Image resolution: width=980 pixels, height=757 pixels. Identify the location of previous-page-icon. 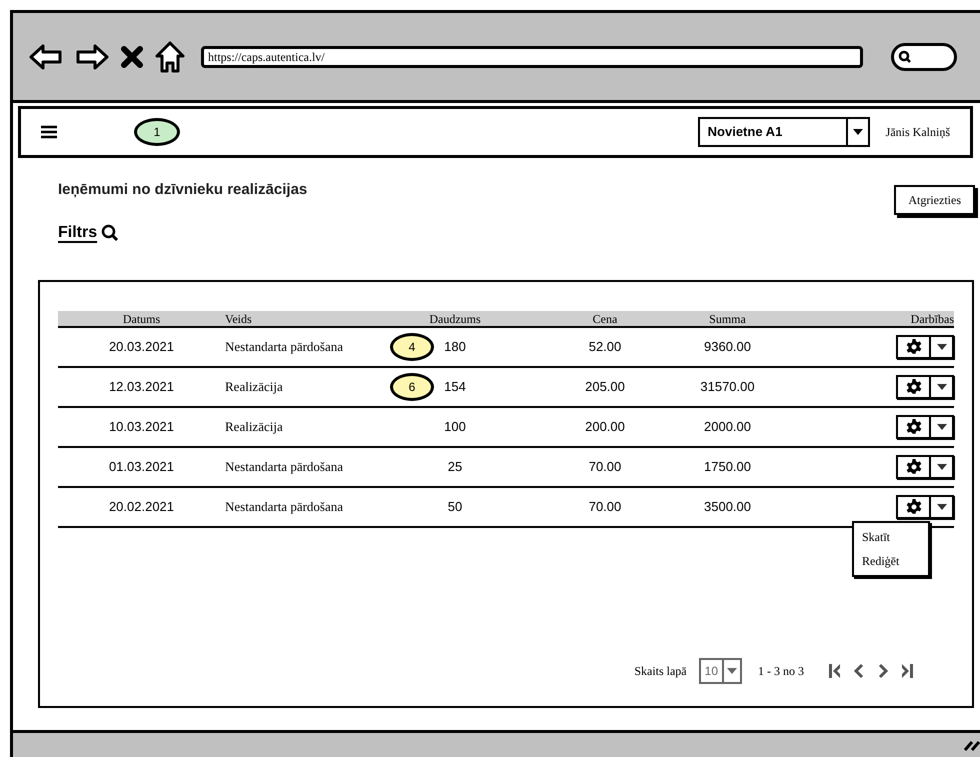
(859, 670).